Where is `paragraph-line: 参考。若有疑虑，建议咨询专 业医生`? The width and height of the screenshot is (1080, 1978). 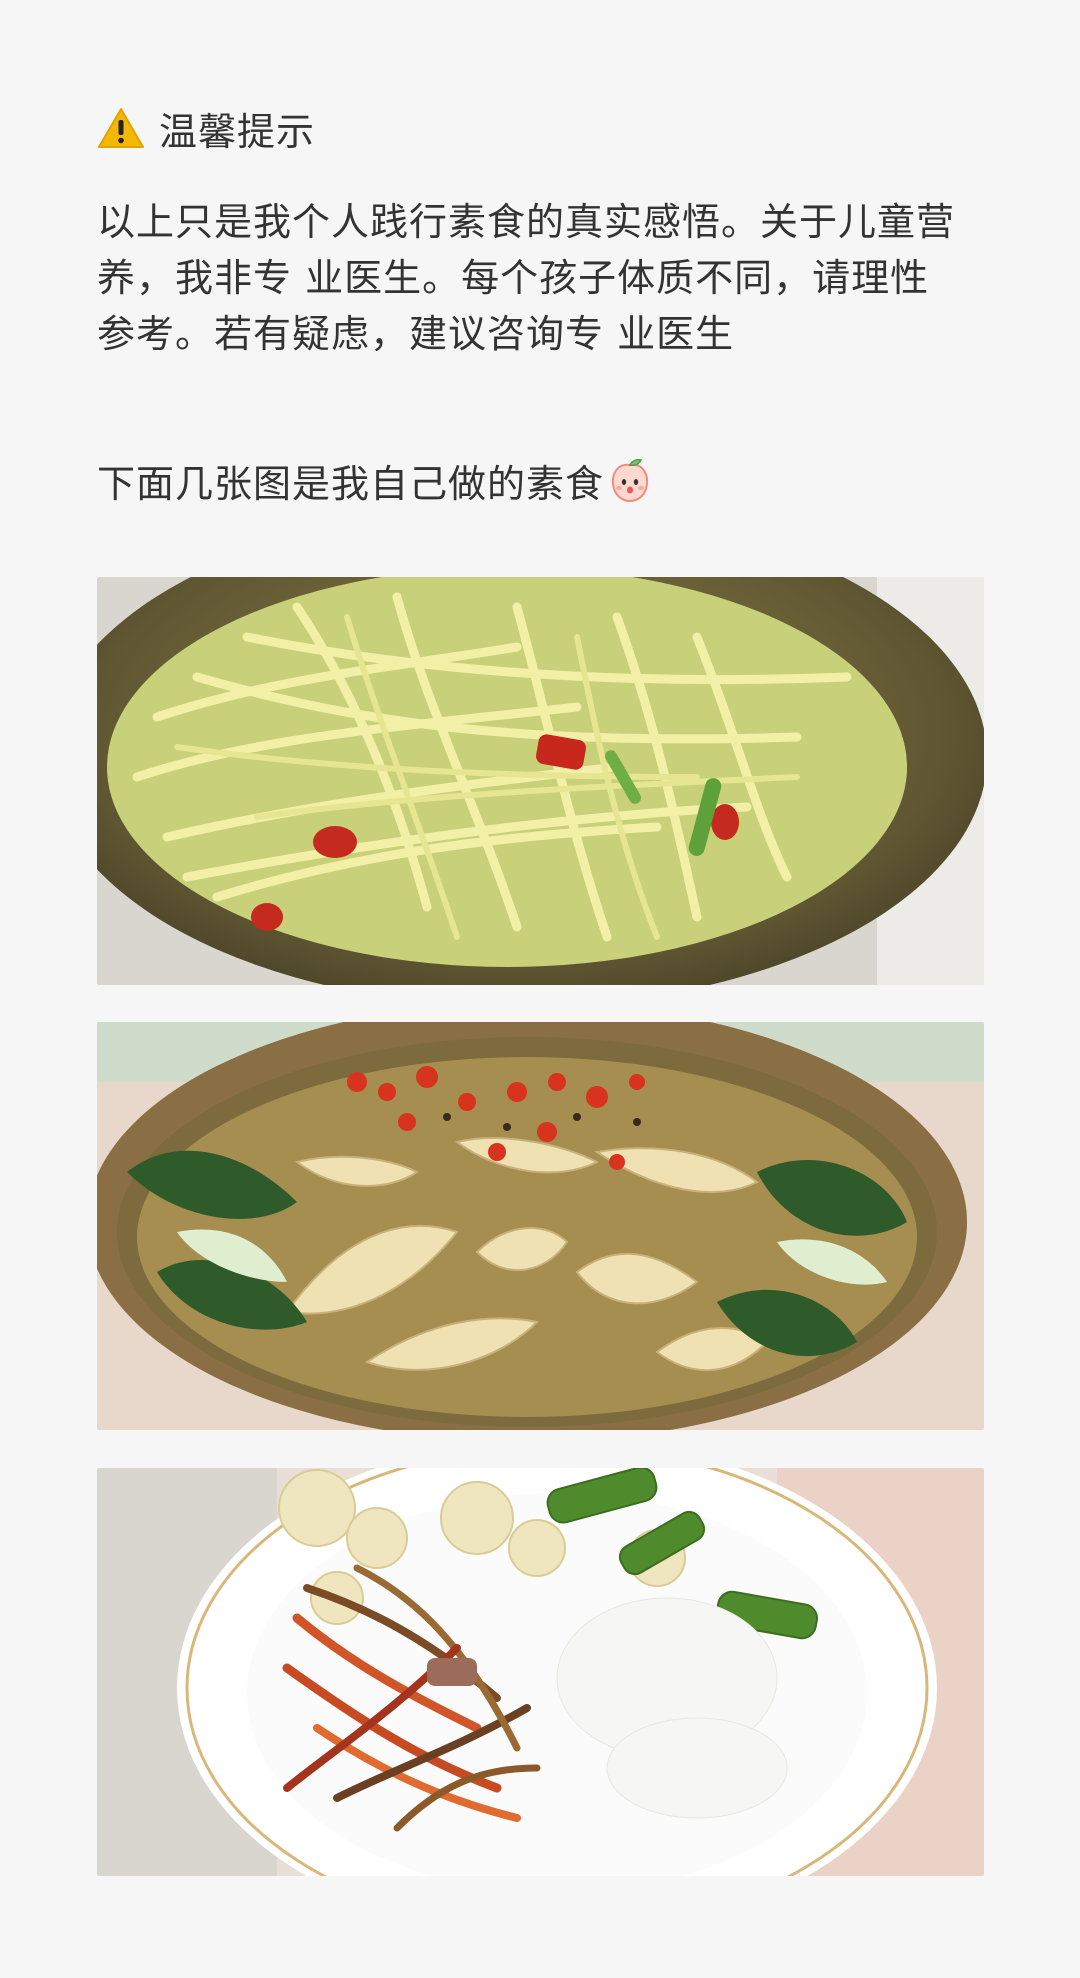 paragraph-line: 参考。若有疑虑，建议咨询专 业医生 is located at coordinates (416, 334).